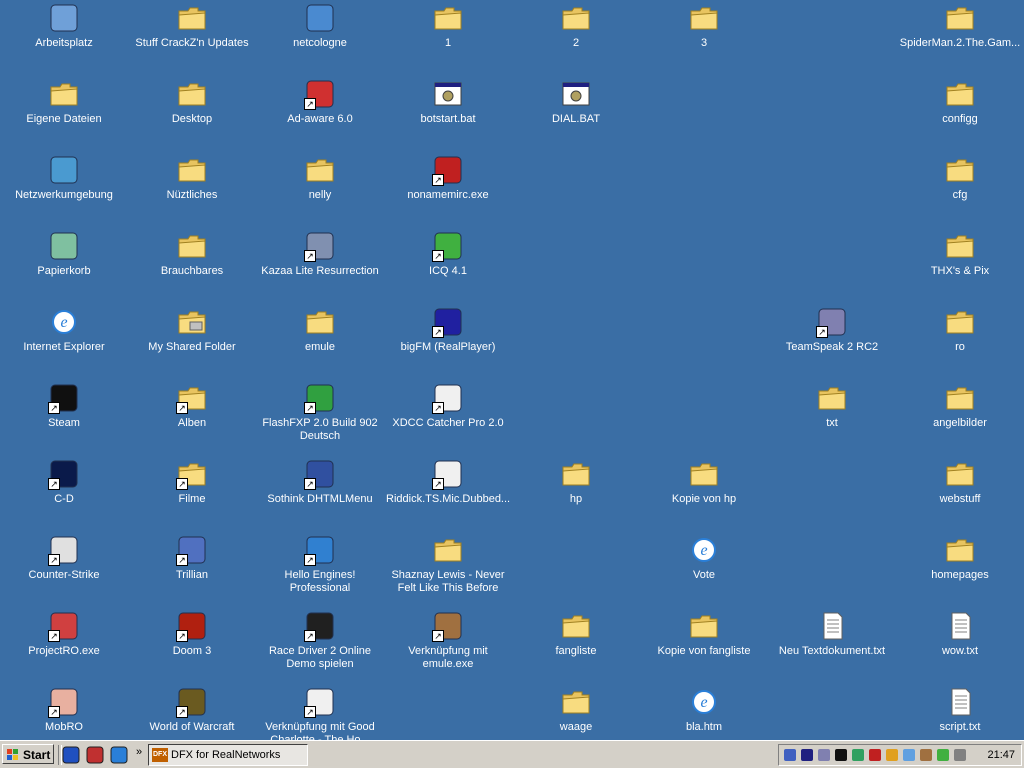 The height and width of the screenshot is (768, 1024). I want to click on desktop-icon: Arbeitsplatz, so click(64, 38).